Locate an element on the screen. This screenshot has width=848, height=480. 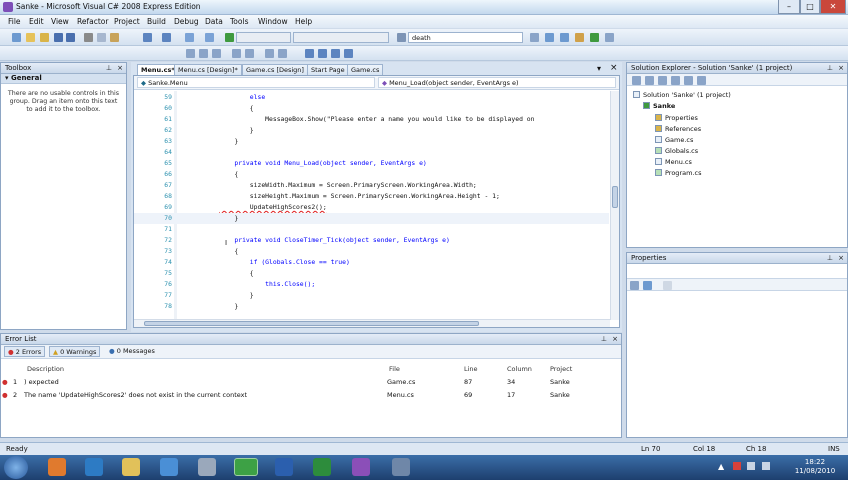
tree-program-cs: Program.cs is located at coordinates (678, 173).